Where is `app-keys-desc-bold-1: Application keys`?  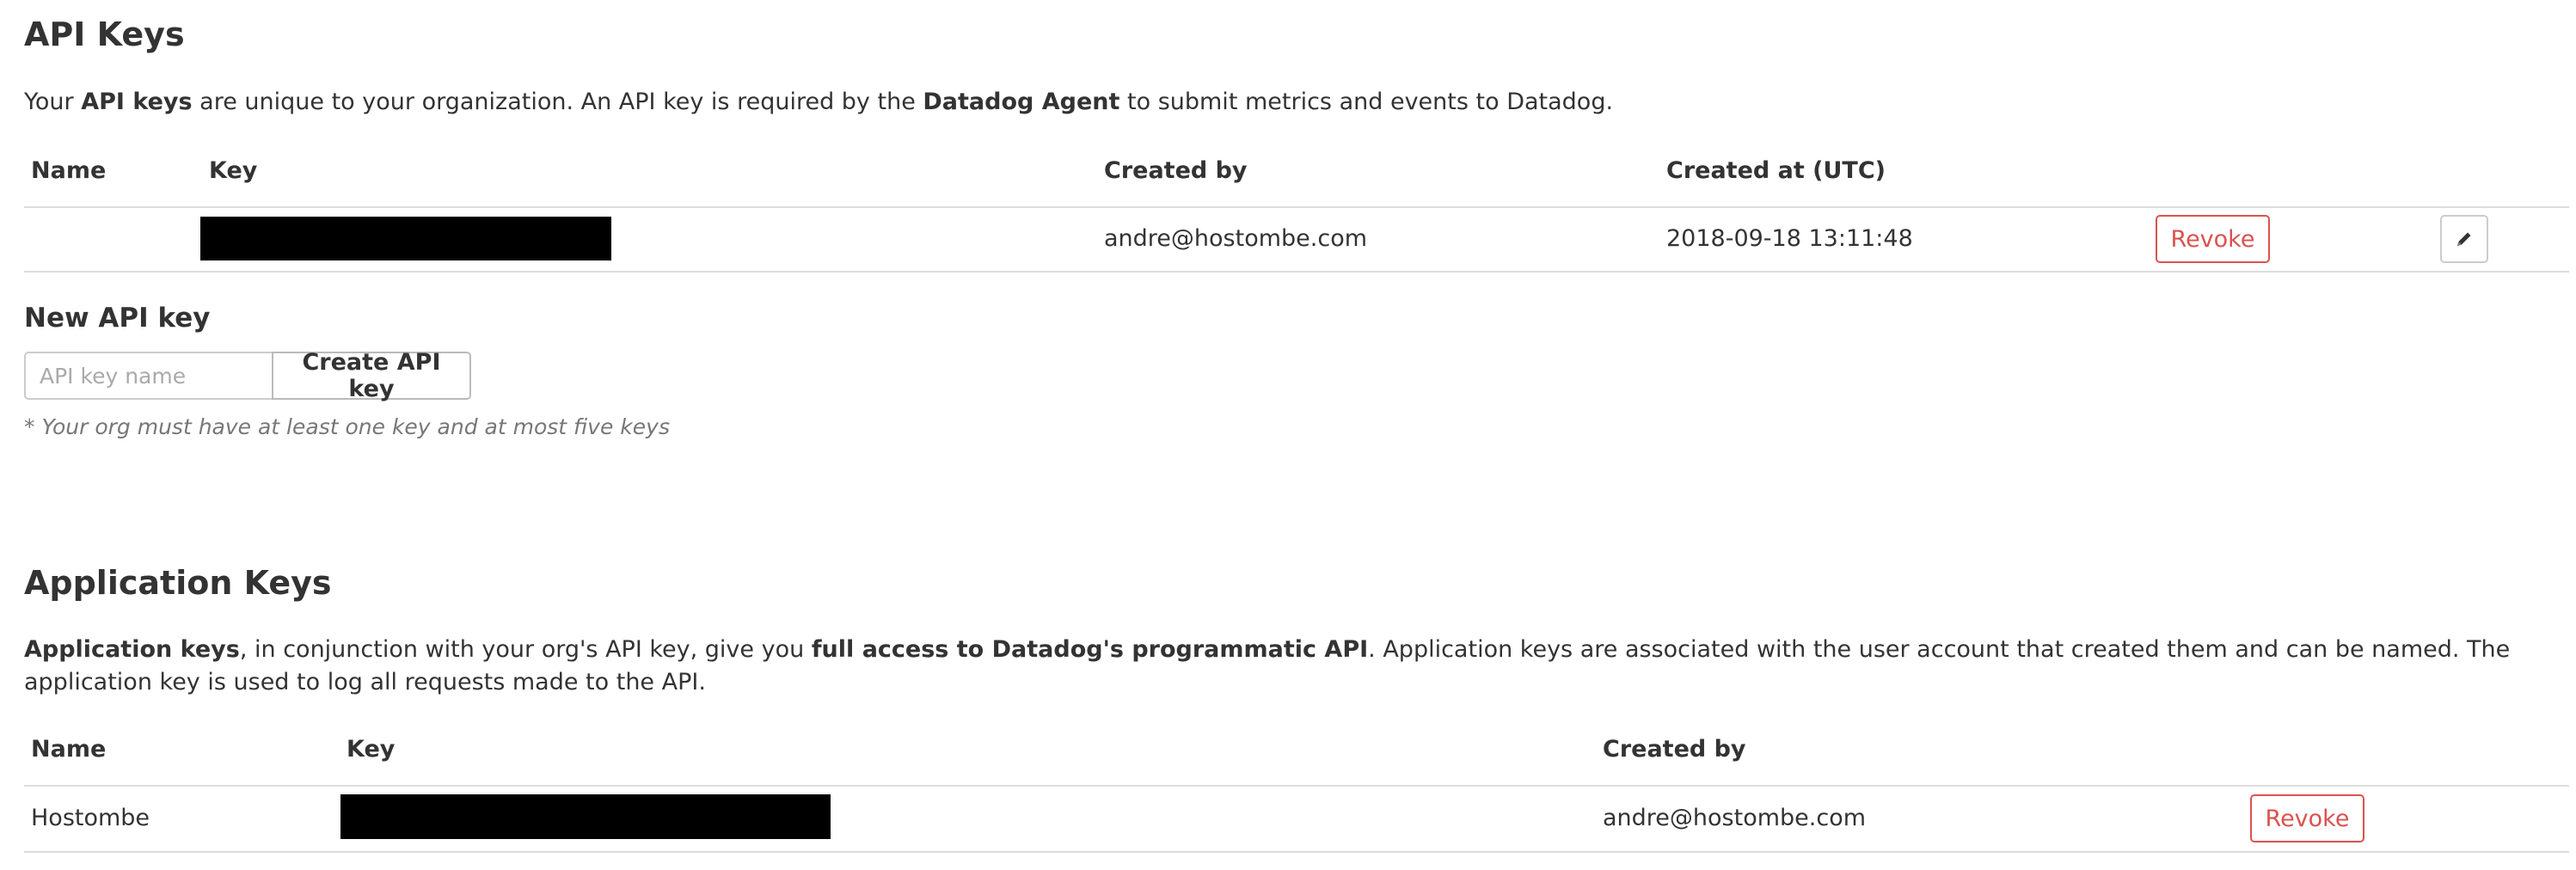 app-keys-desc-bold-1: Application keys is located at coordinates (132, 649).